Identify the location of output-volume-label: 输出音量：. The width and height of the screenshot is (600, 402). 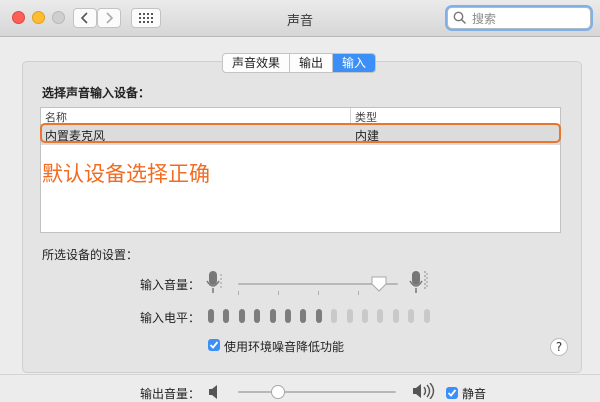
(170, 394).